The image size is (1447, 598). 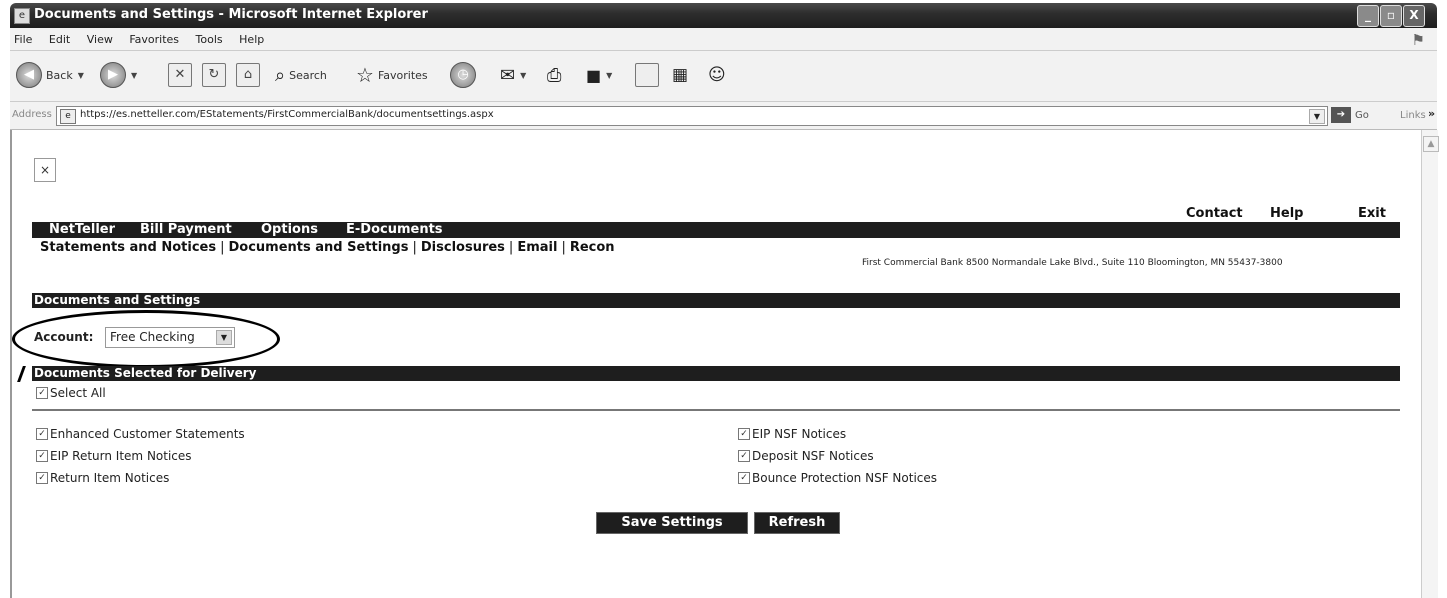 What do you see at coordinates (1214, 213) in the screenshot?
I see `contact-link: Contact` at bounding box center [1214, 213].